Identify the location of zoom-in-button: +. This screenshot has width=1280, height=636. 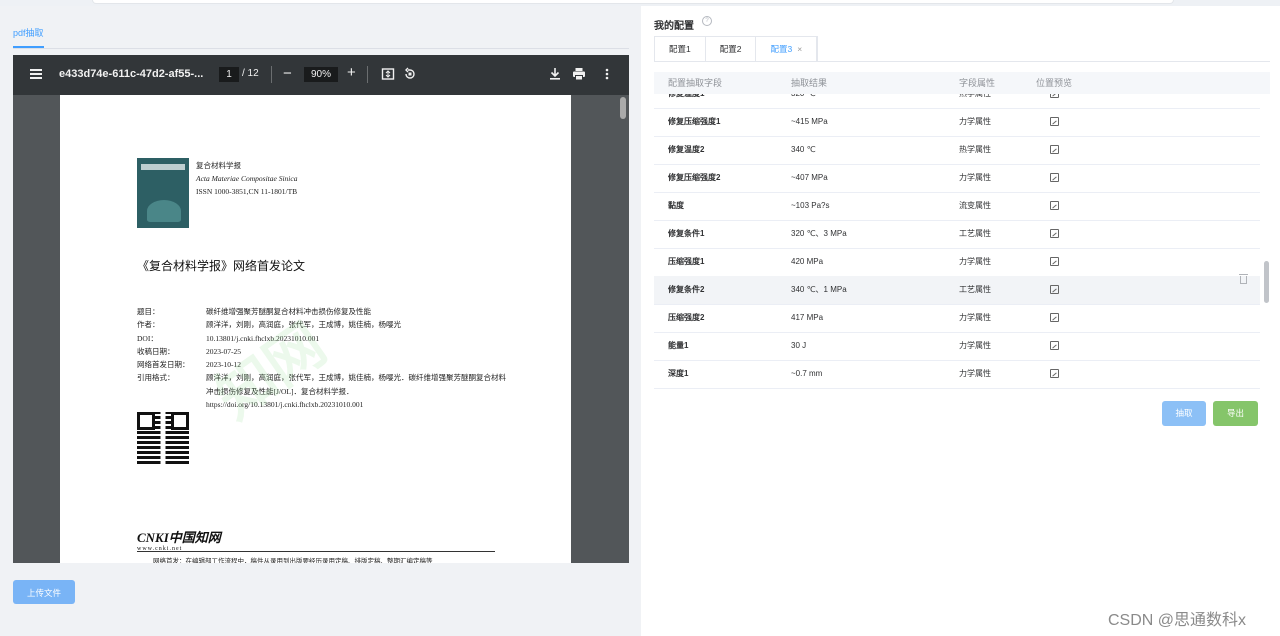
(351, 72).